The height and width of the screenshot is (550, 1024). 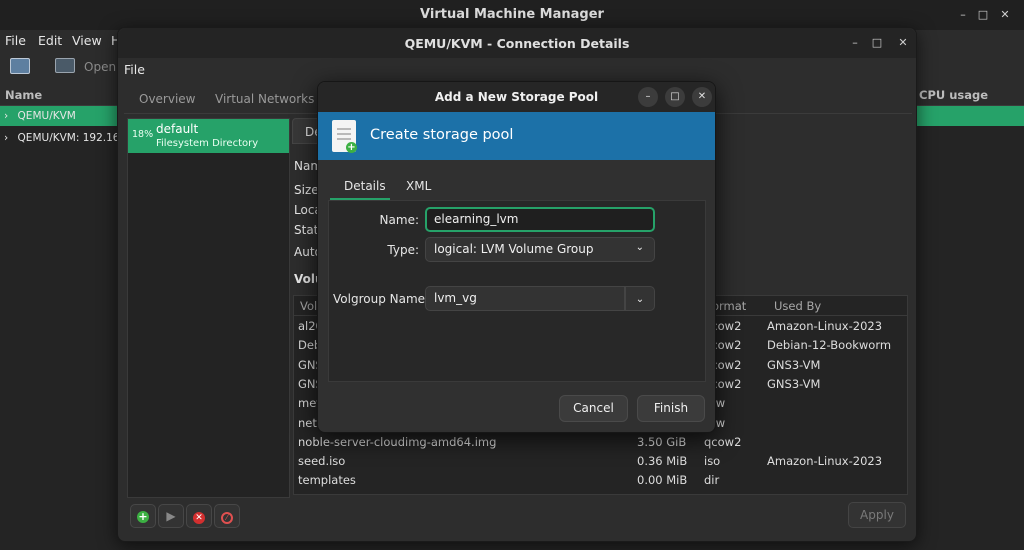 What do you see at coordinates (712, 461) in the screenshot?
I see `volume-format: iso` at bounding box center [712, 461].